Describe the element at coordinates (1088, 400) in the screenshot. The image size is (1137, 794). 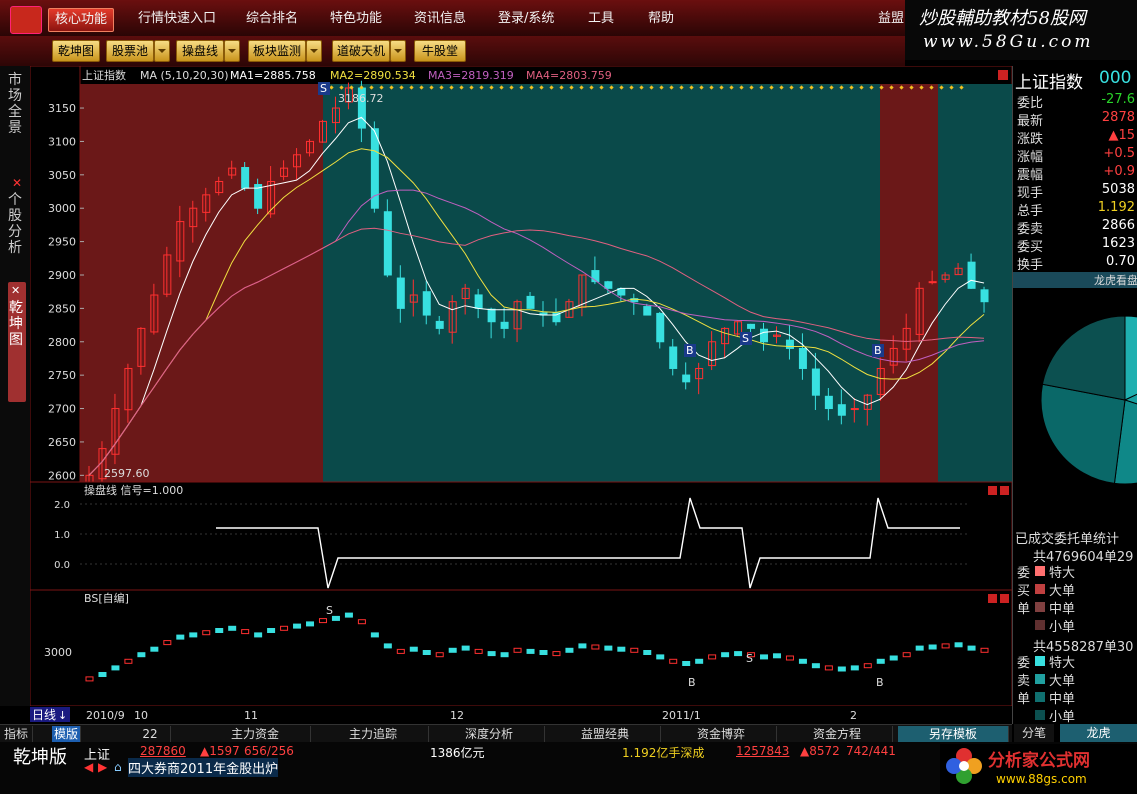
I see `order-pie-chart` at that location.